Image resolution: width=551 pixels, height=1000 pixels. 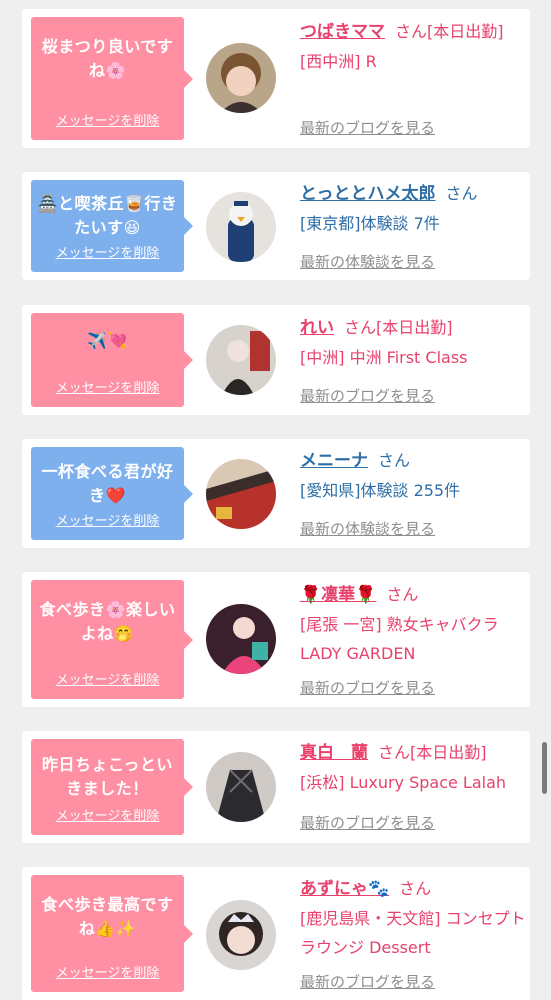 I want to click on woman-photo-avatar-icon, so click(x=241, y=360).